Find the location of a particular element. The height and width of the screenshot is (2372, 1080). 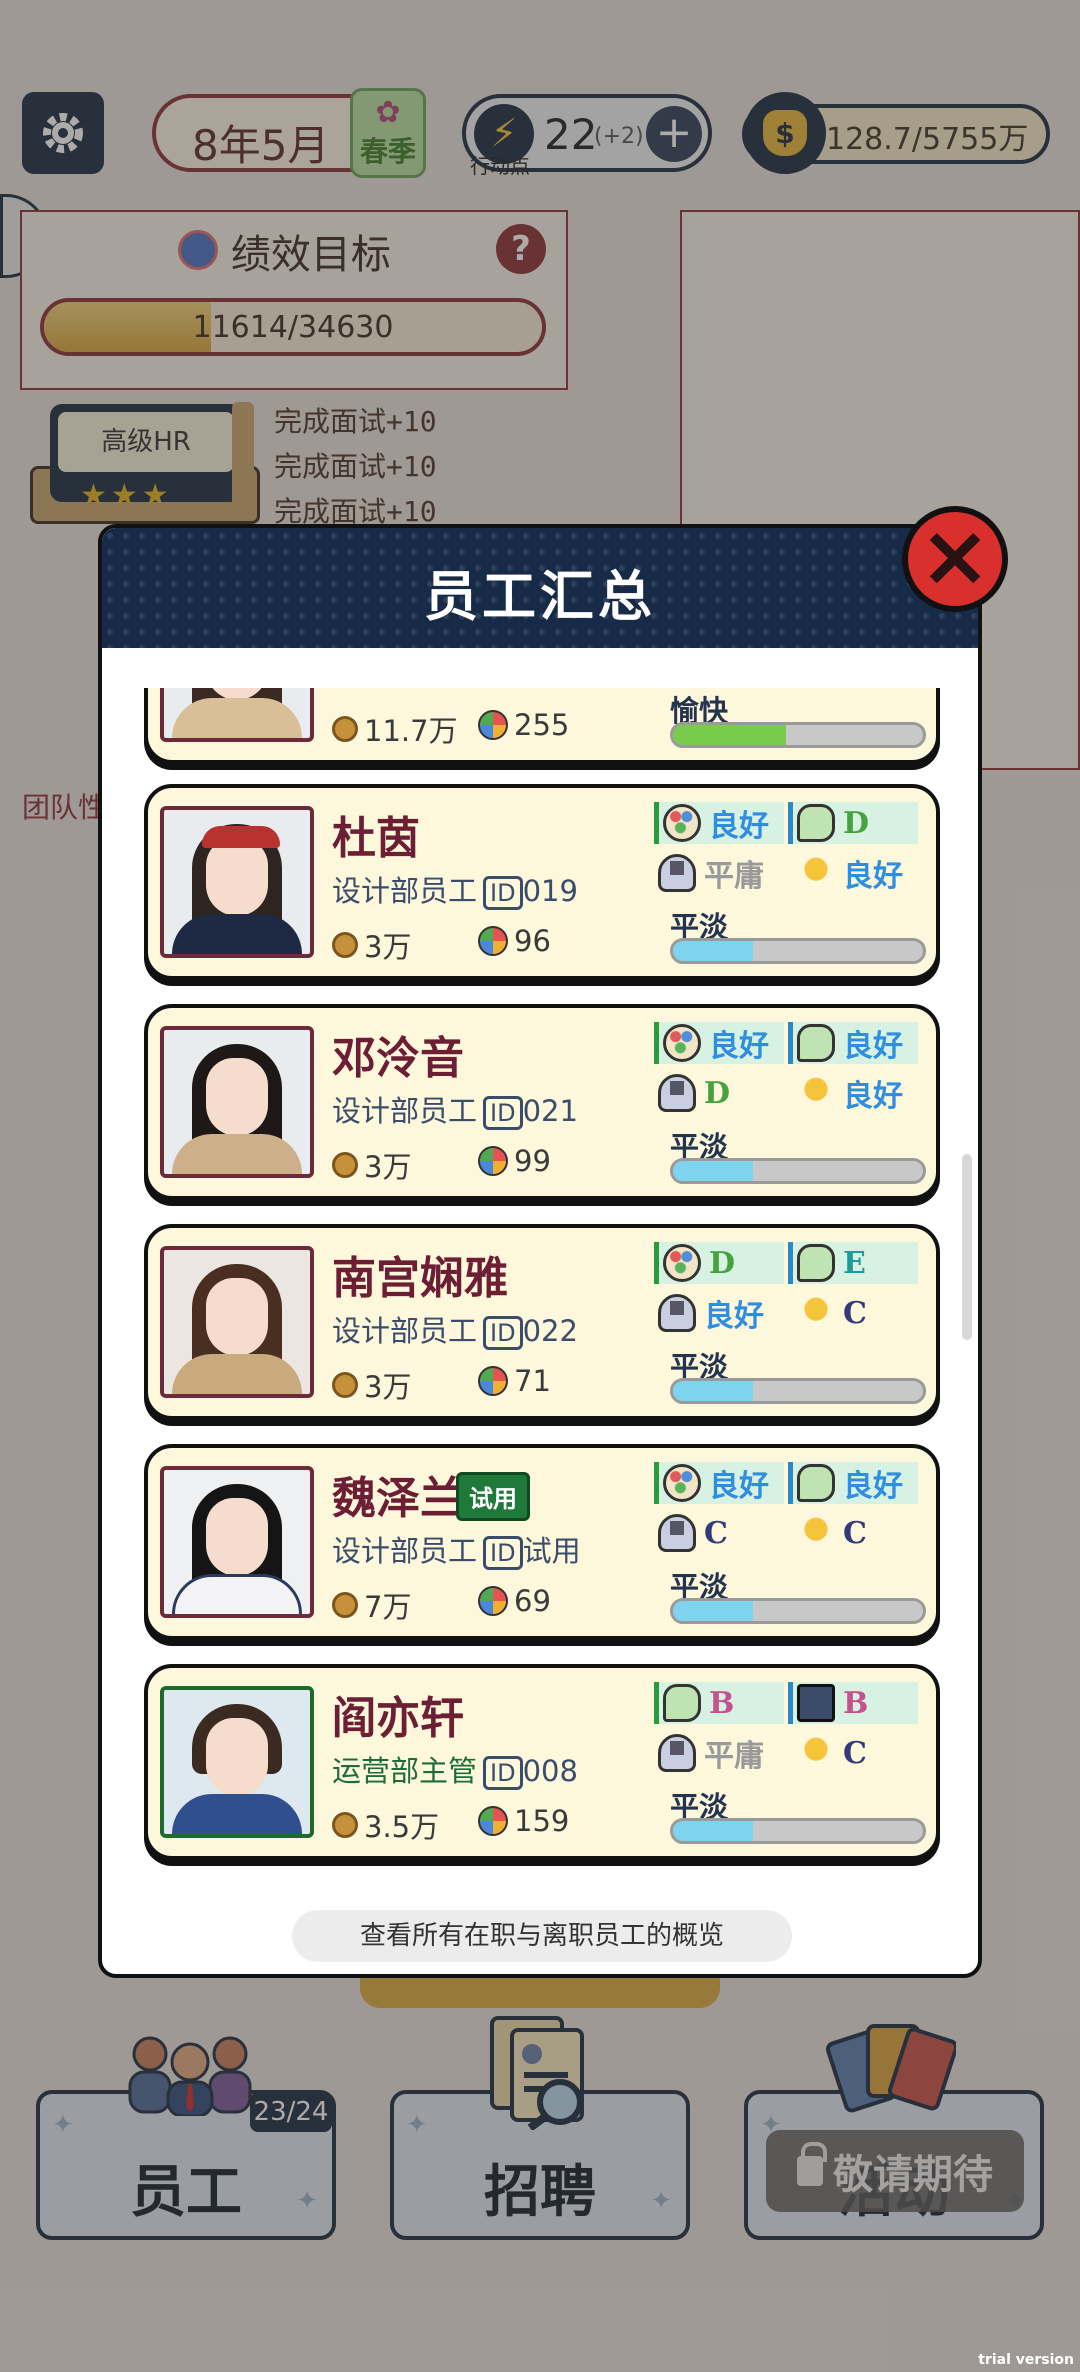

skill-design: D is located at coordinates (719, 1263).